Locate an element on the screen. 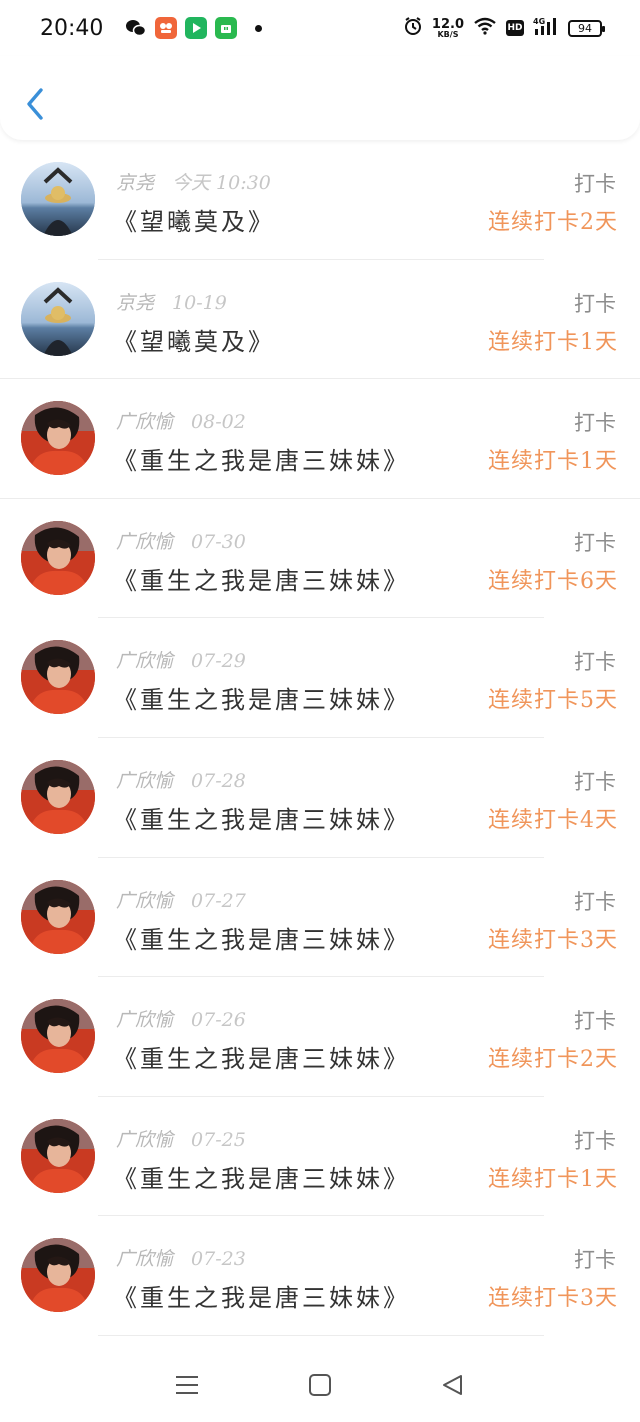  more-notifications-dot is located at coordinates (259, 28).